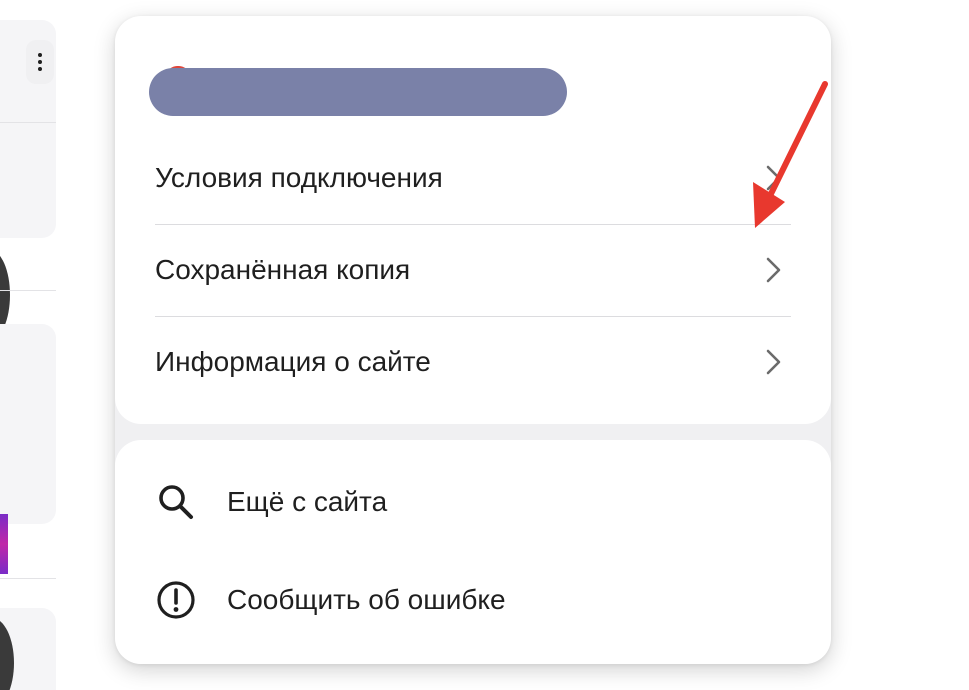  I want to click on action-more-from-site: Ещё с сайта, so click(465, 502).